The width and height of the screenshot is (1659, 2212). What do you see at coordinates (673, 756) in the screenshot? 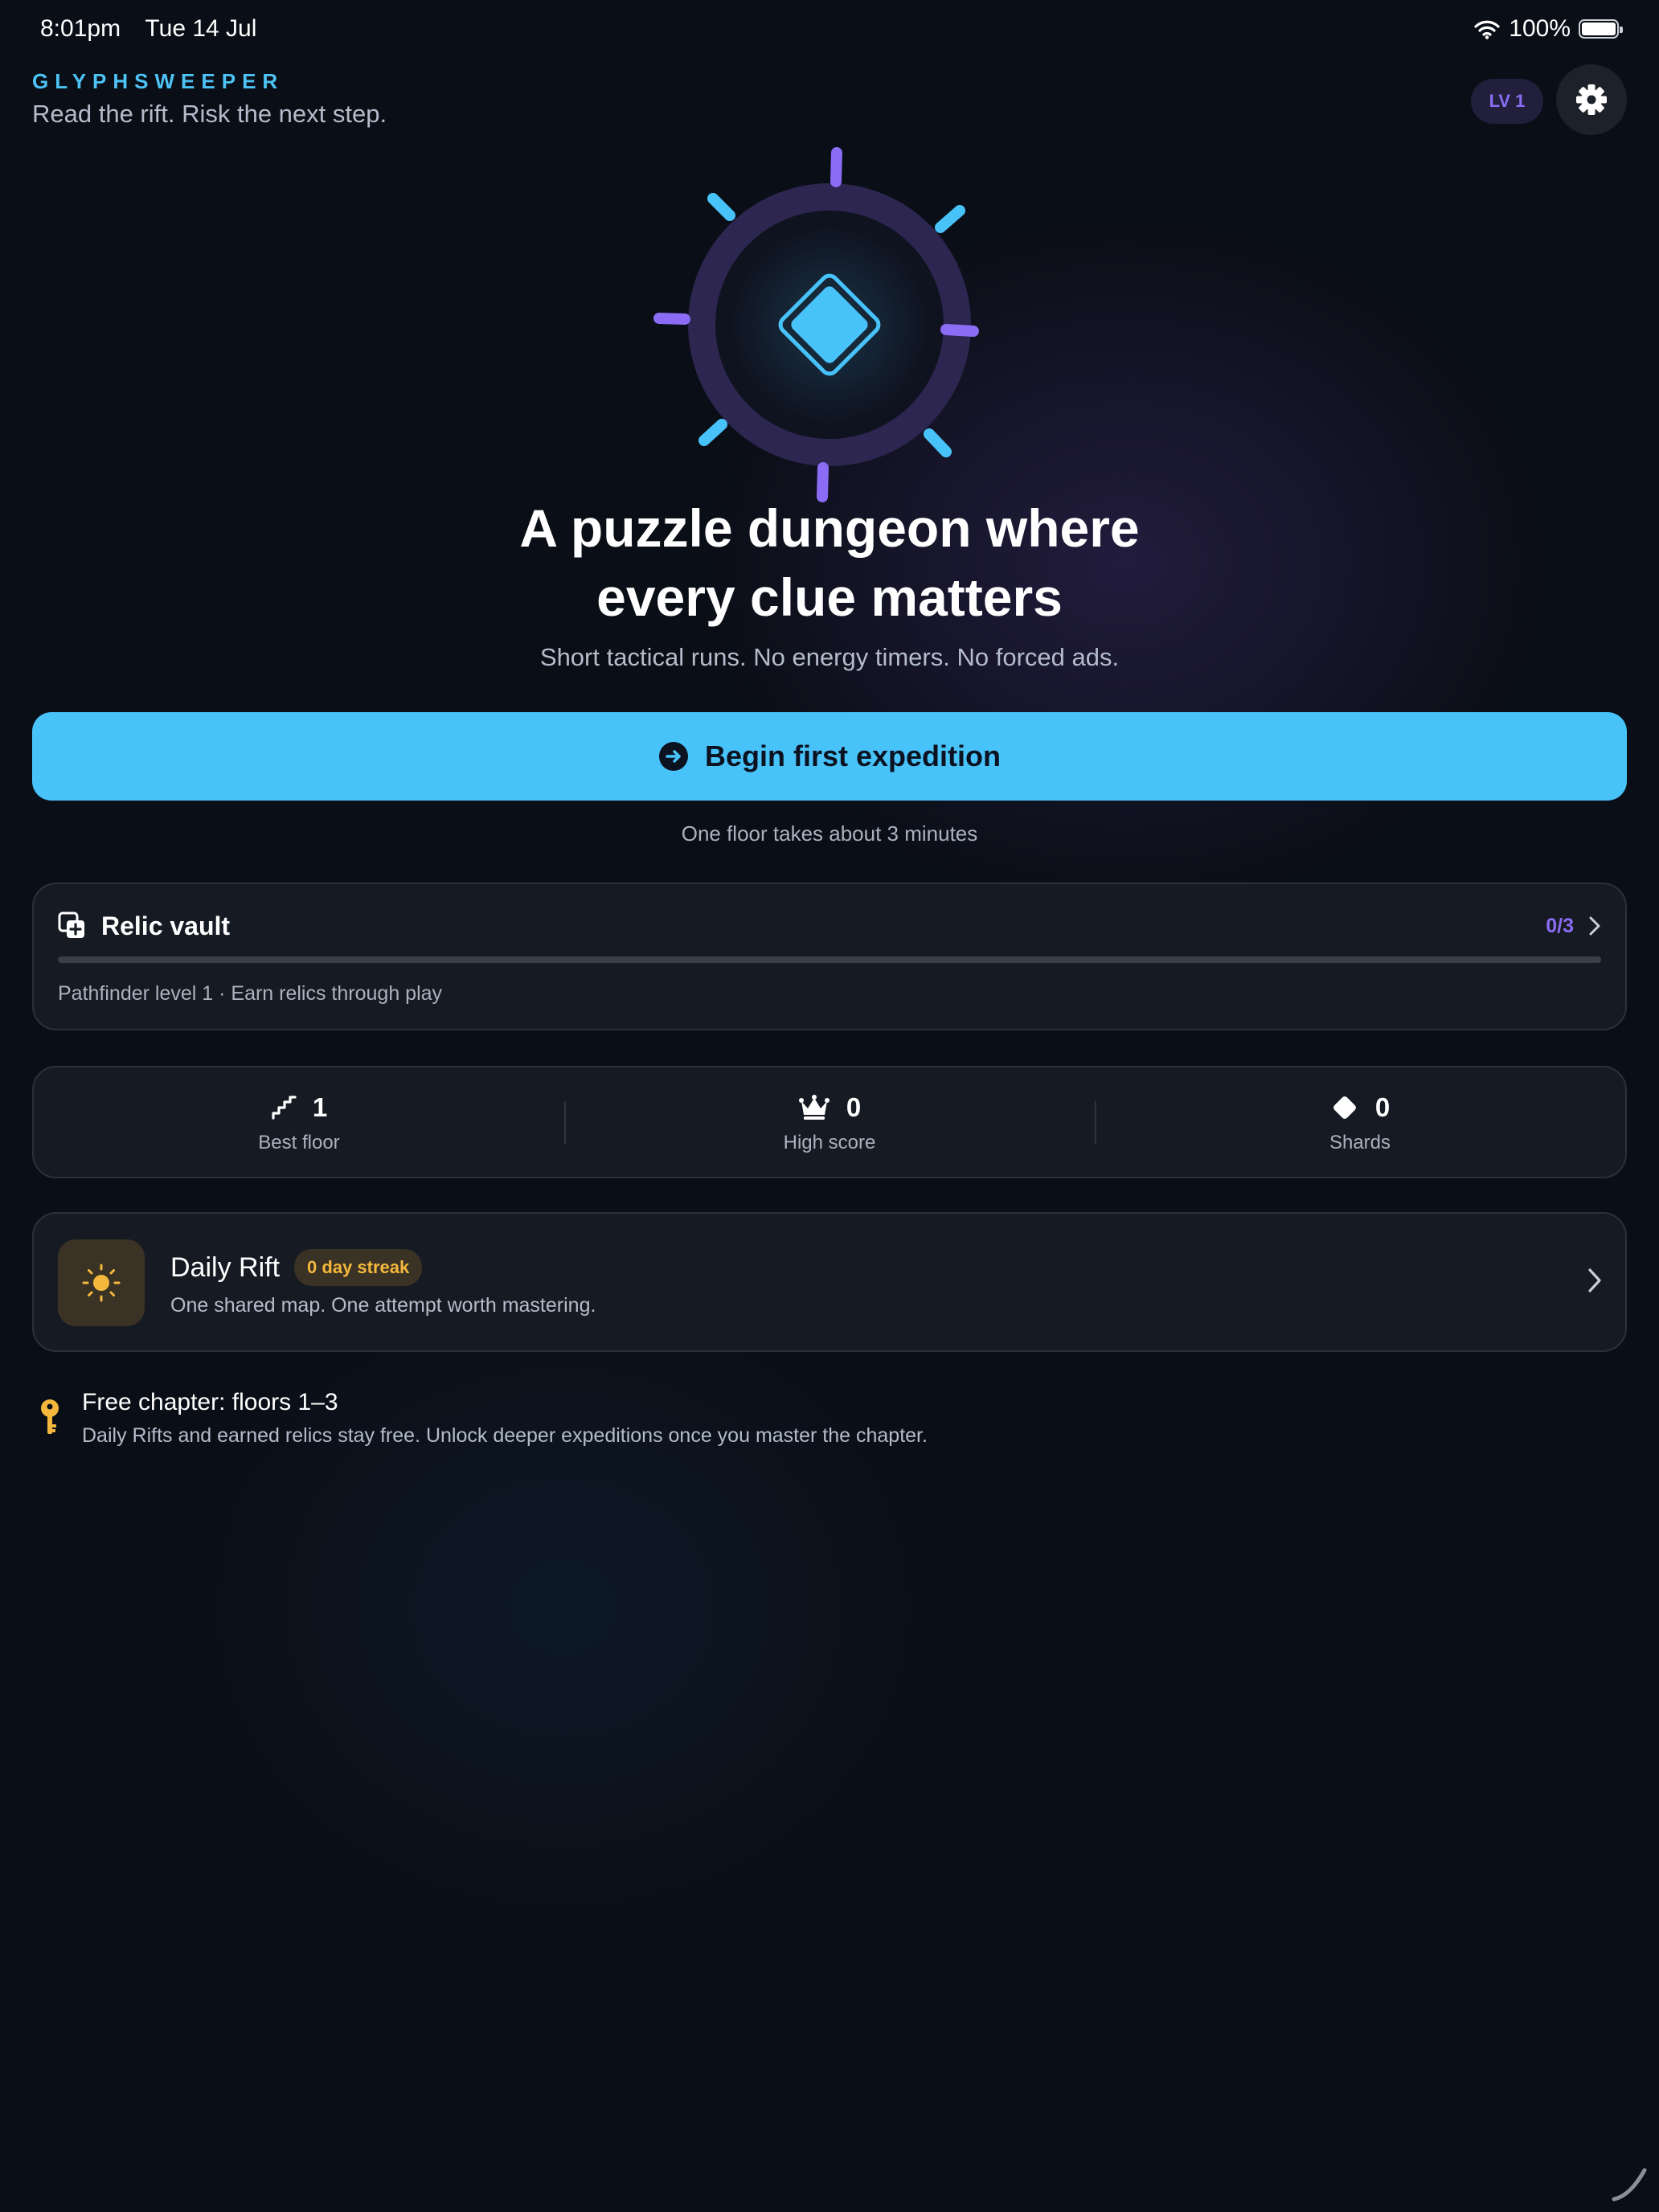
I see `arrow-circle-icon` at bounding box center [673, 756].